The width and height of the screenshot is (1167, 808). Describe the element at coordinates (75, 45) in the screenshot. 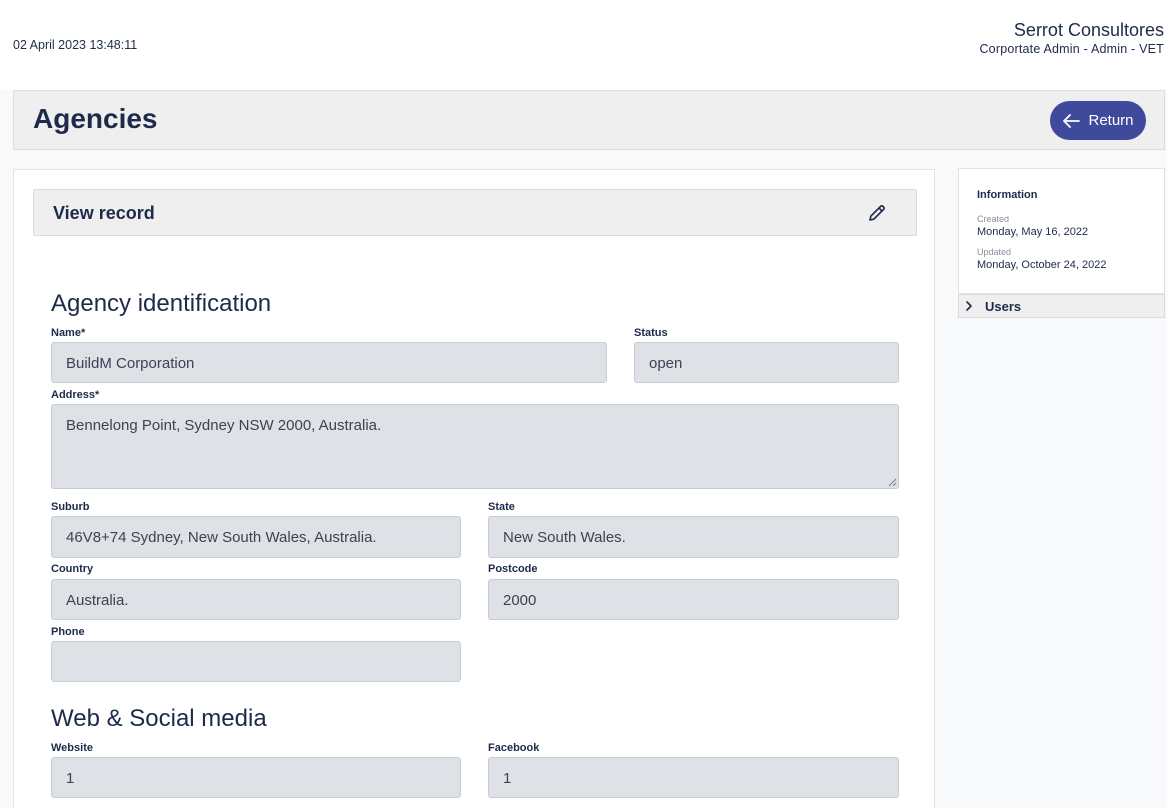

I see `current-datetime: 02 April 2023 13:48:11` at that location.